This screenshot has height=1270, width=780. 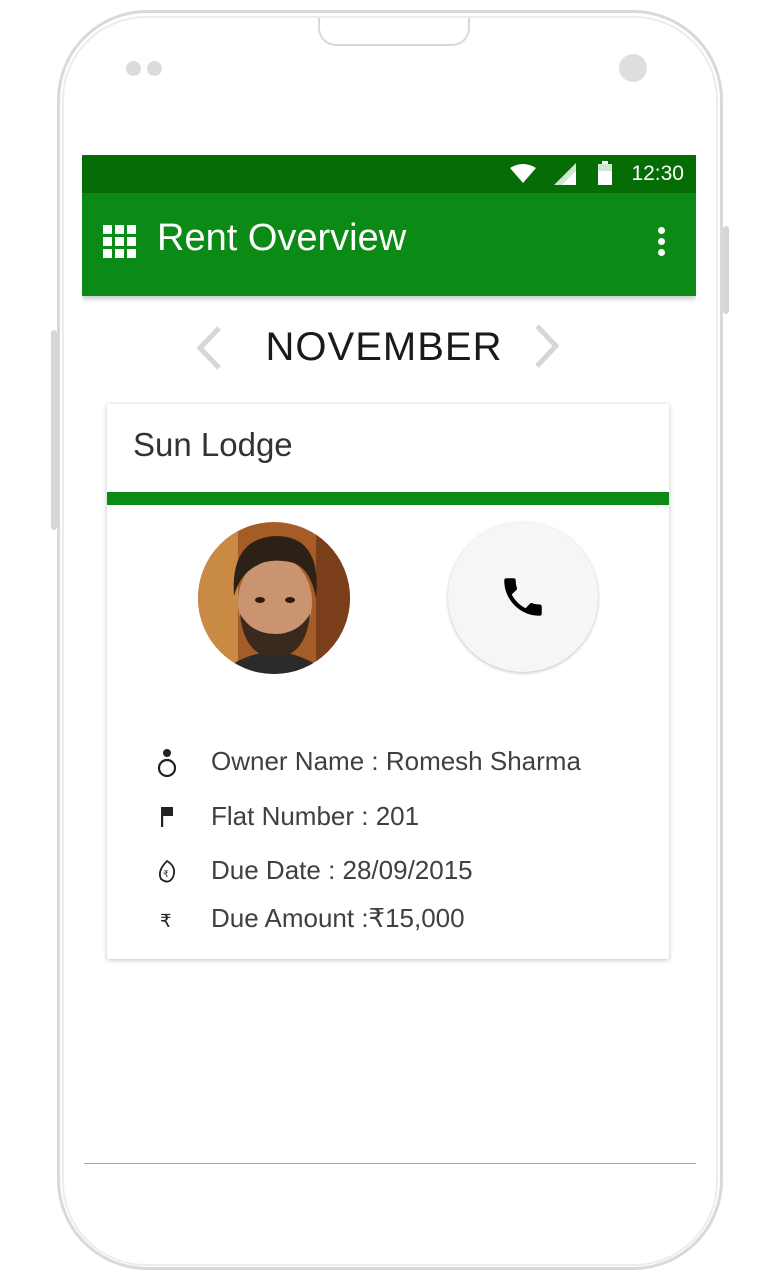 I want to click on owner-avatar, so click(x=274, y=598).